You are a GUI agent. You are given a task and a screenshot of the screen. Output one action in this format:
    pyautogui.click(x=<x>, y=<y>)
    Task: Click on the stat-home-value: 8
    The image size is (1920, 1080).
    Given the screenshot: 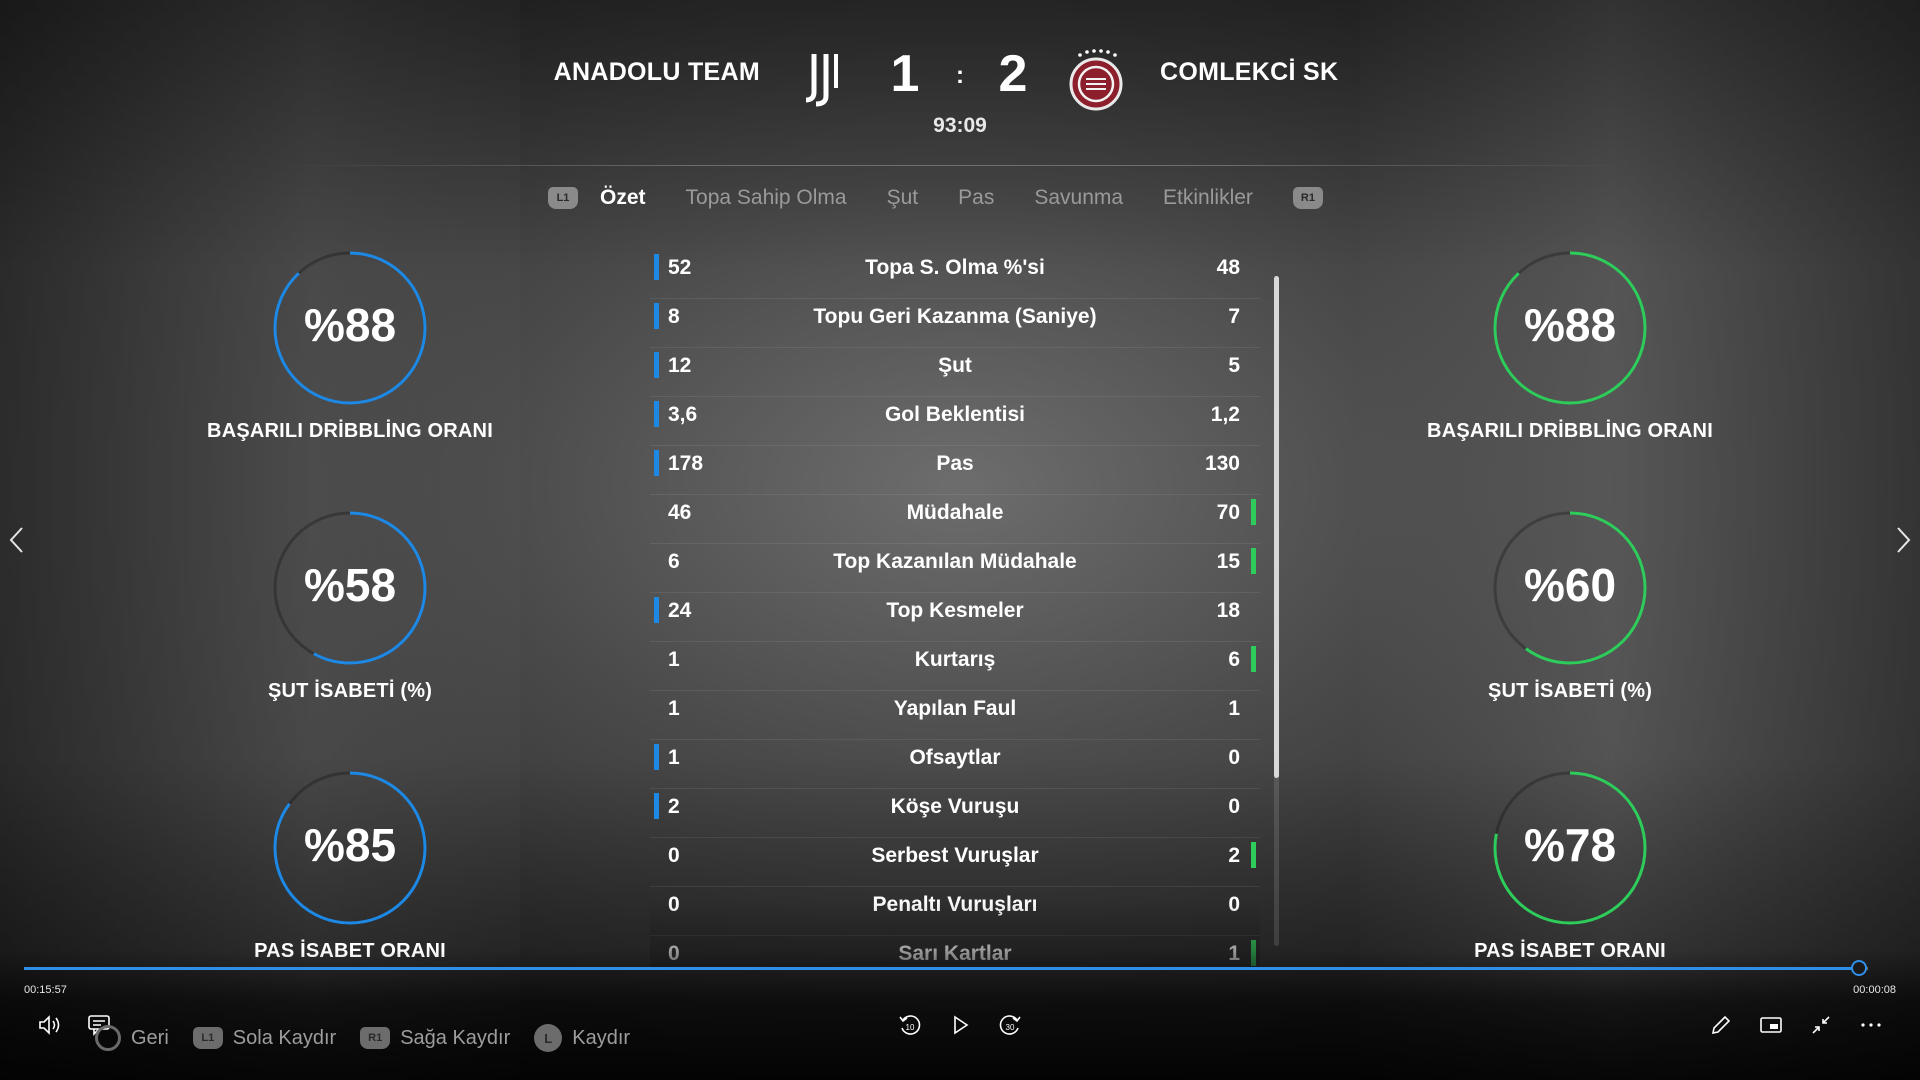 What is the action you would take?
    pyautogui.click(x=674, y=316)
    